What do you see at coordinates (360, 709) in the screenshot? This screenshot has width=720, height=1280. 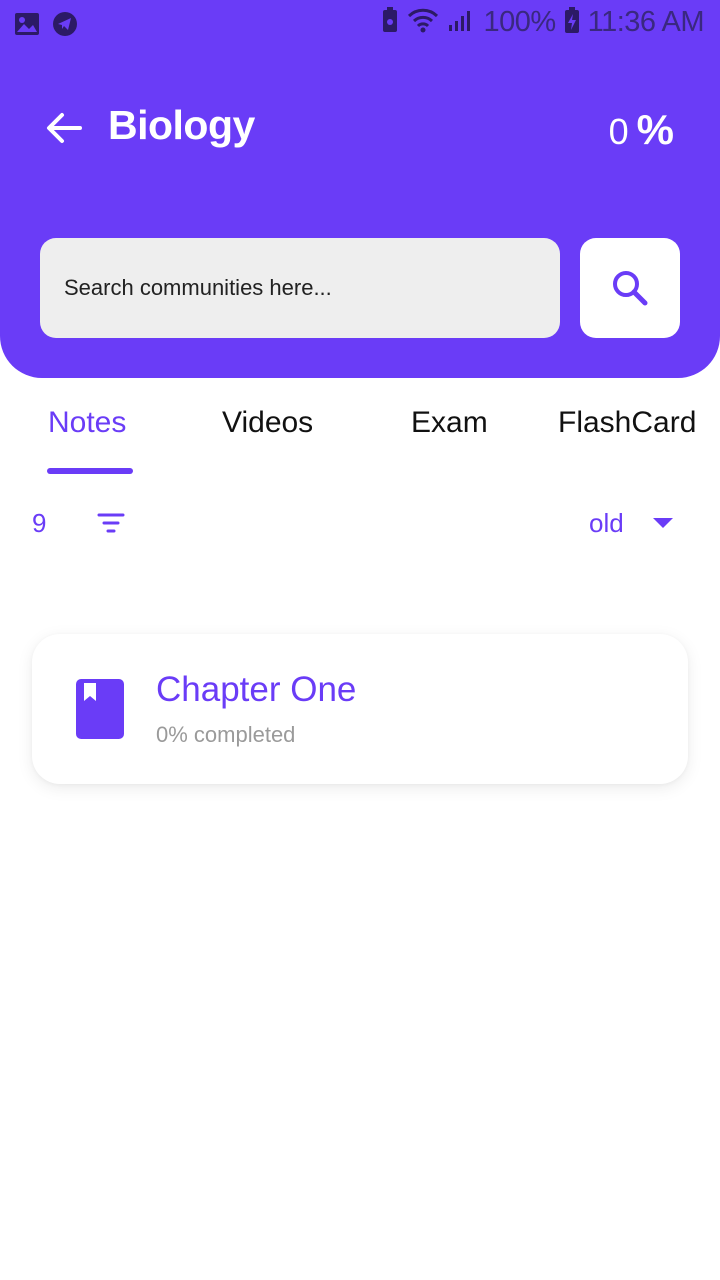 I see `chapter-card: Chapter One 0% completed` at bounding box center [360, 709].